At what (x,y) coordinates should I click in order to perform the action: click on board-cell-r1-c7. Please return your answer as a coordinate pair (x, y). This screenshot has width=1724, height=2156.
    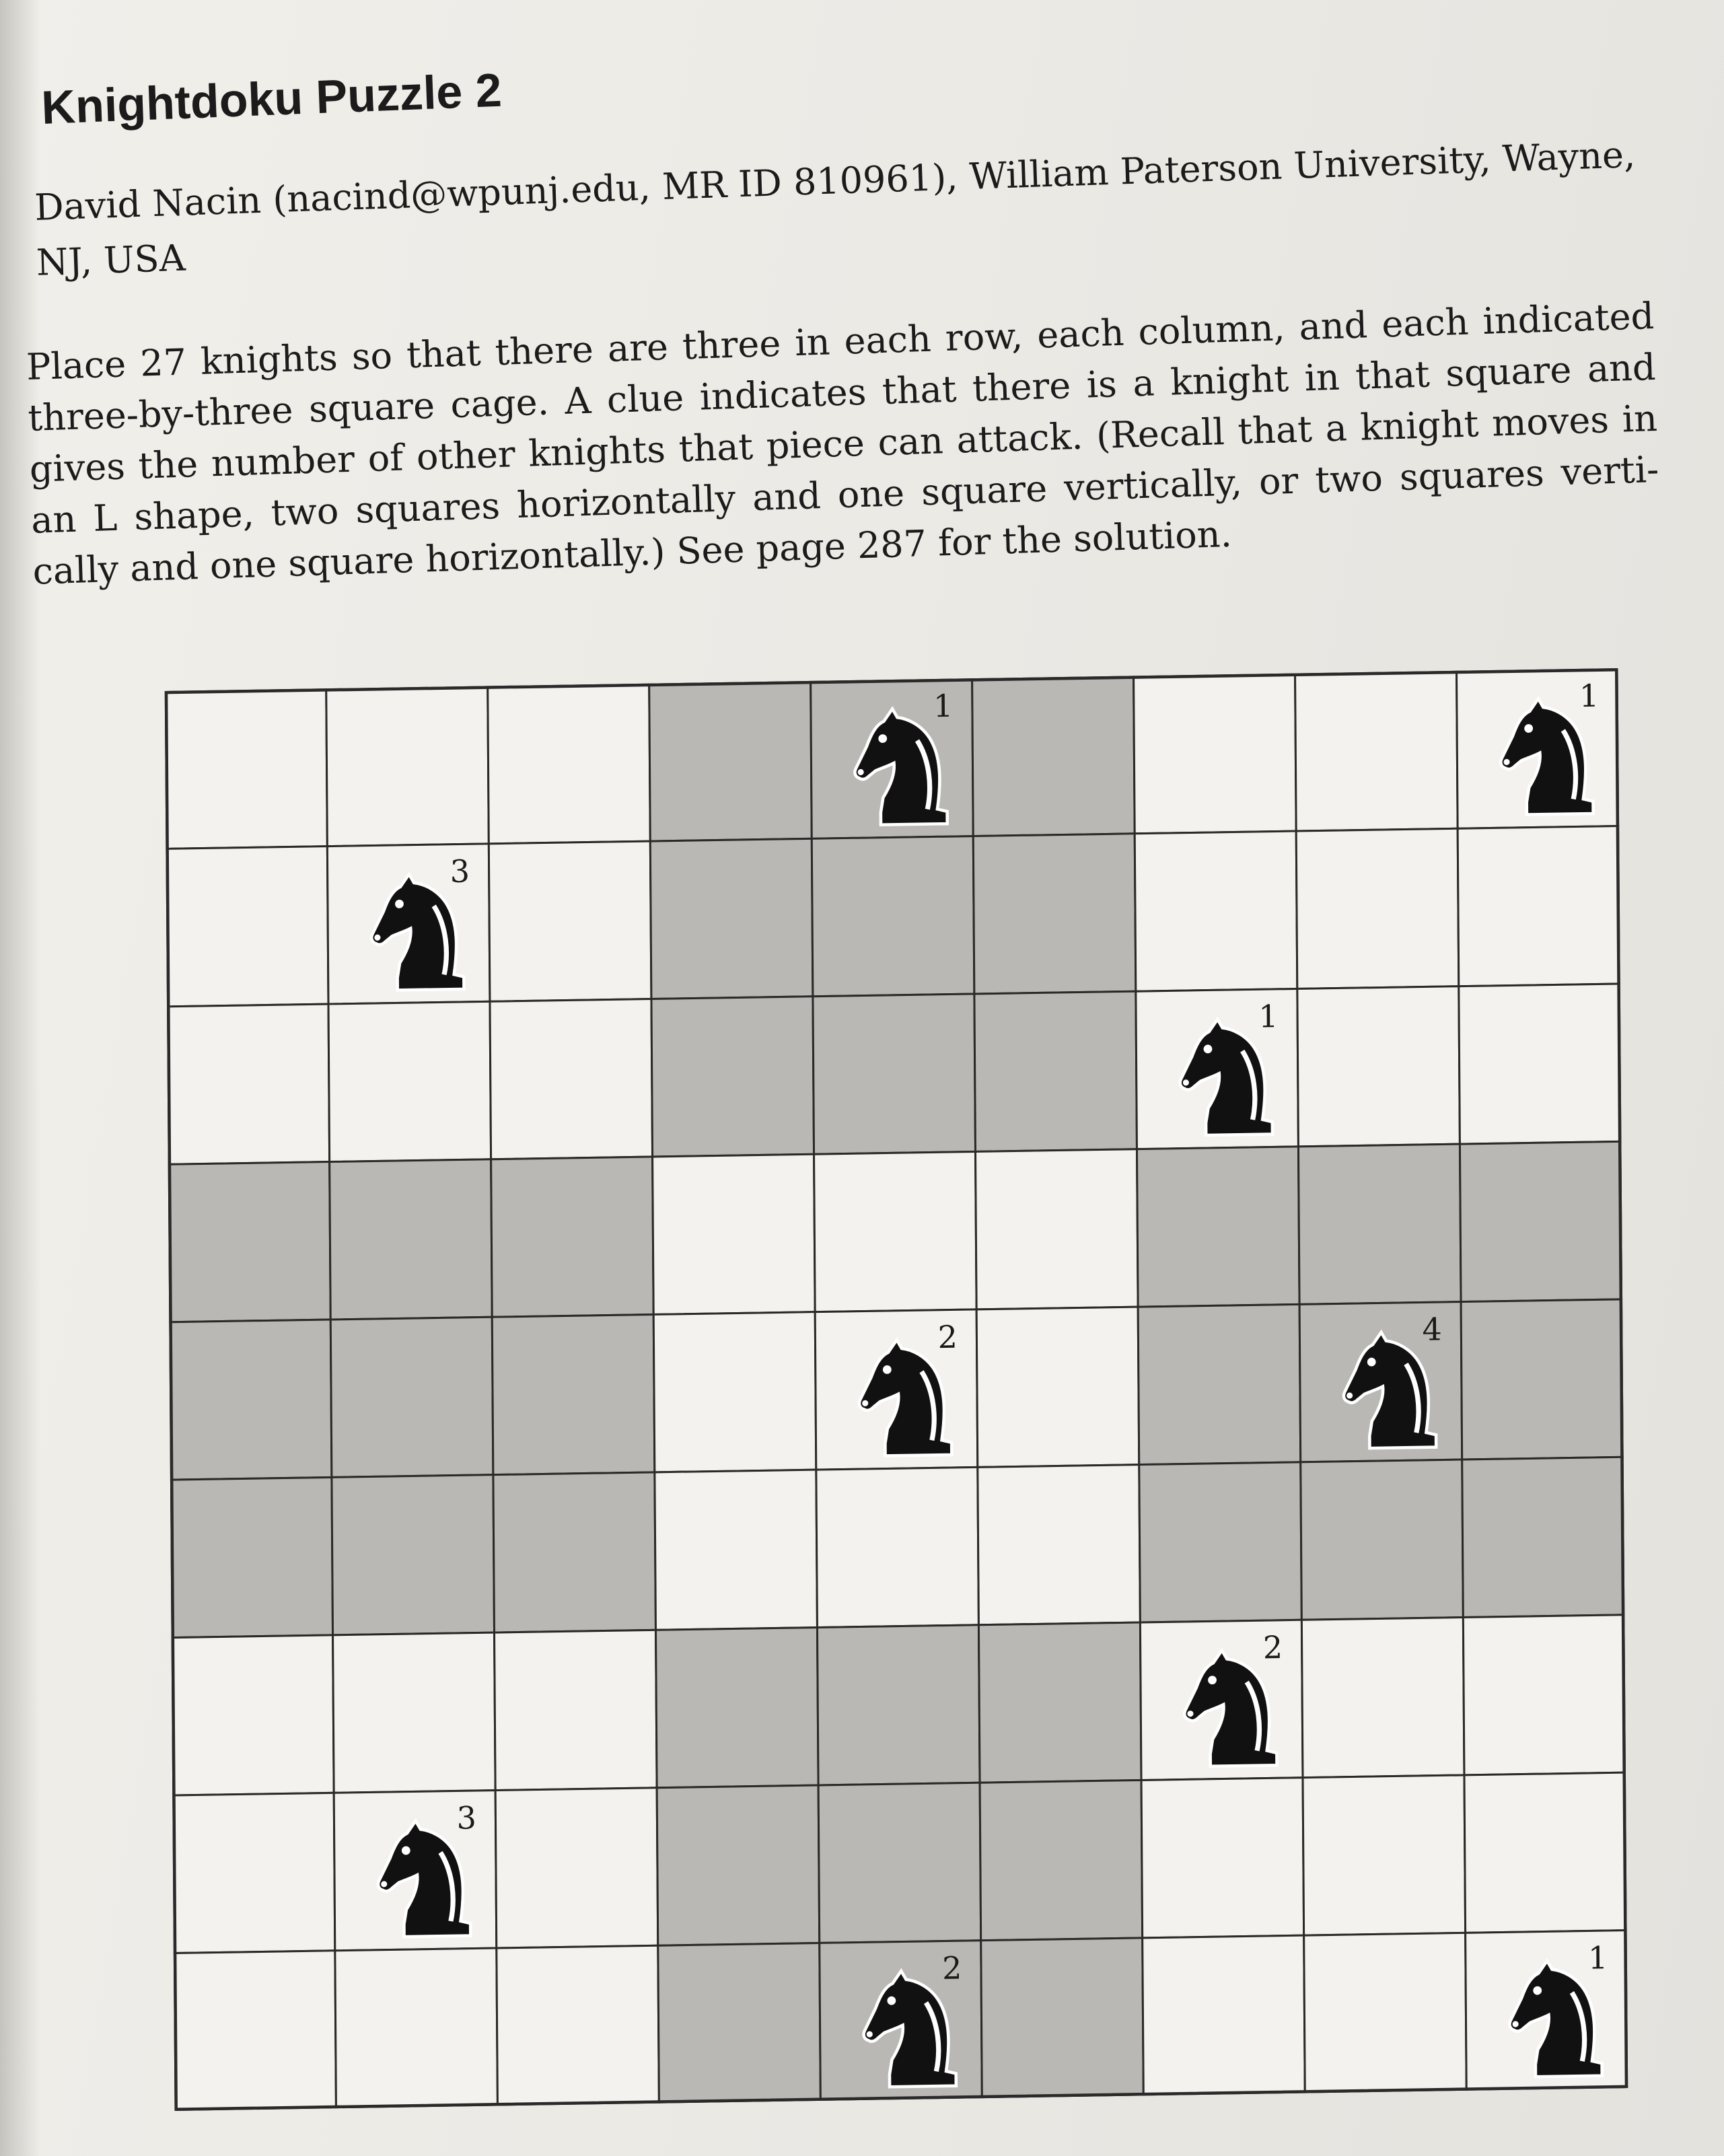
    Looking at the image, I should click on (1215, 753).